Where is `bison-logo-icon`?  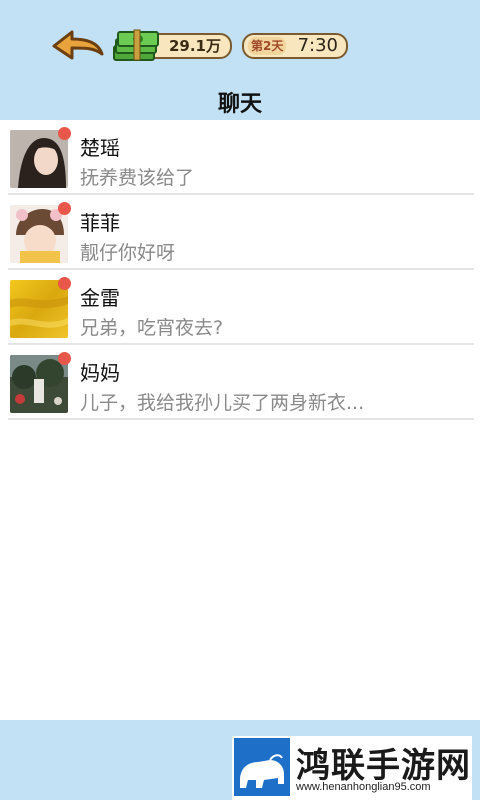 bison-logo-icon is located at coordinates (262, 767).